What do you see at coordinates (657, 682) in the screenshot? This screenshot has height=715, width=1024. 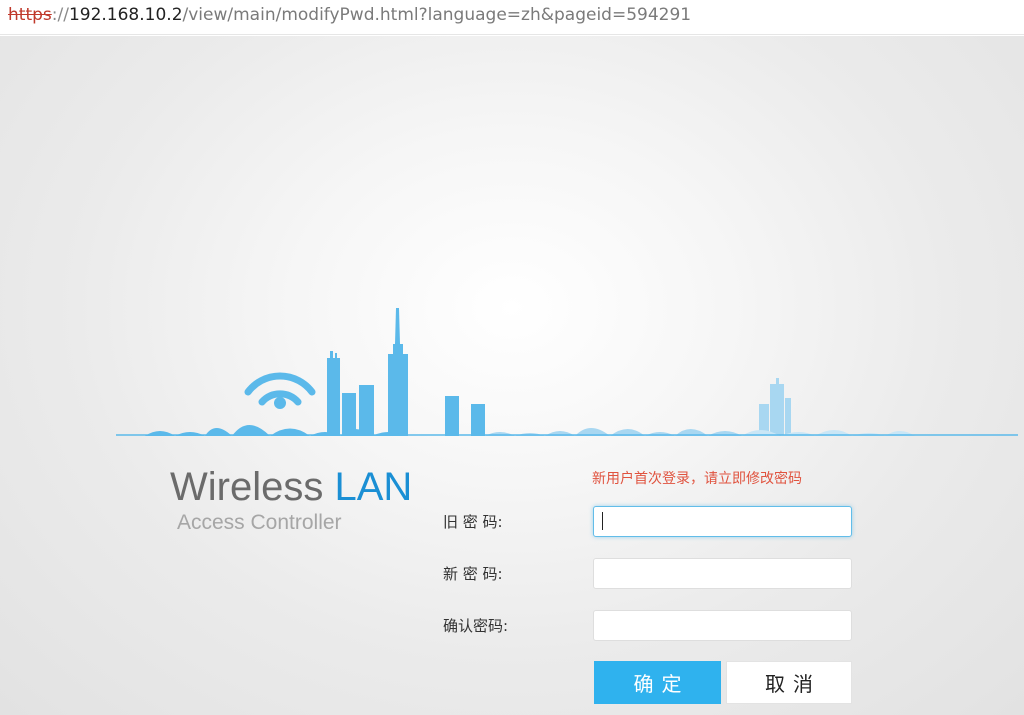 I see `confirm-button: 确定` at bounding box center [657, 682].